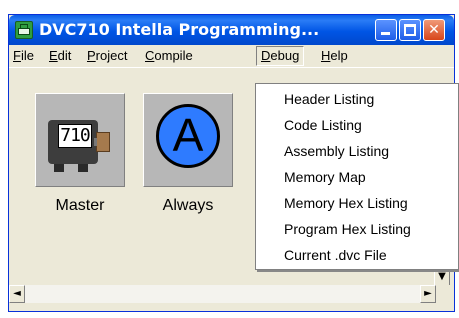 The height and width of the screenshot is (318, 459). Describe the element at coordinates (335, 255) in the screenshot. I see `menu-item-current-dvc-file: Current .dvc File` at that location.